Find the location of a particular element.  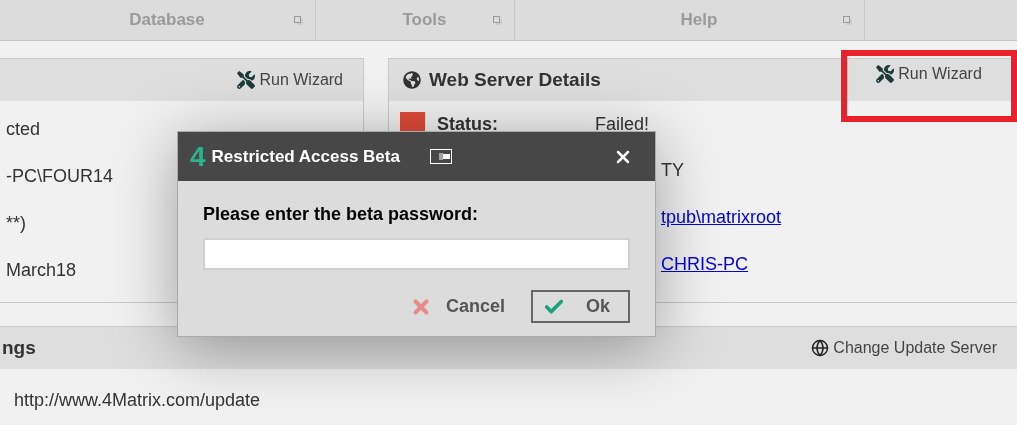

detail-value: cted is located at coordinates (23, 129).